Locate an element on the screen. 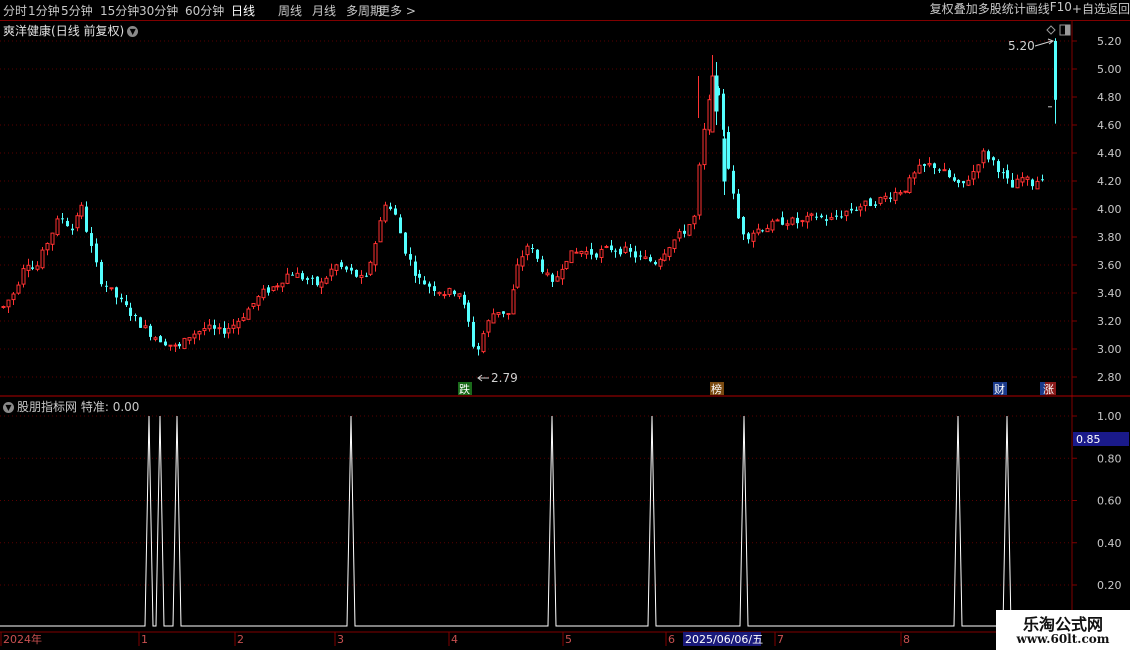 The image size is (1130, 650). watermark-url: www.60lt.com is located at coordinates (1063, 639).